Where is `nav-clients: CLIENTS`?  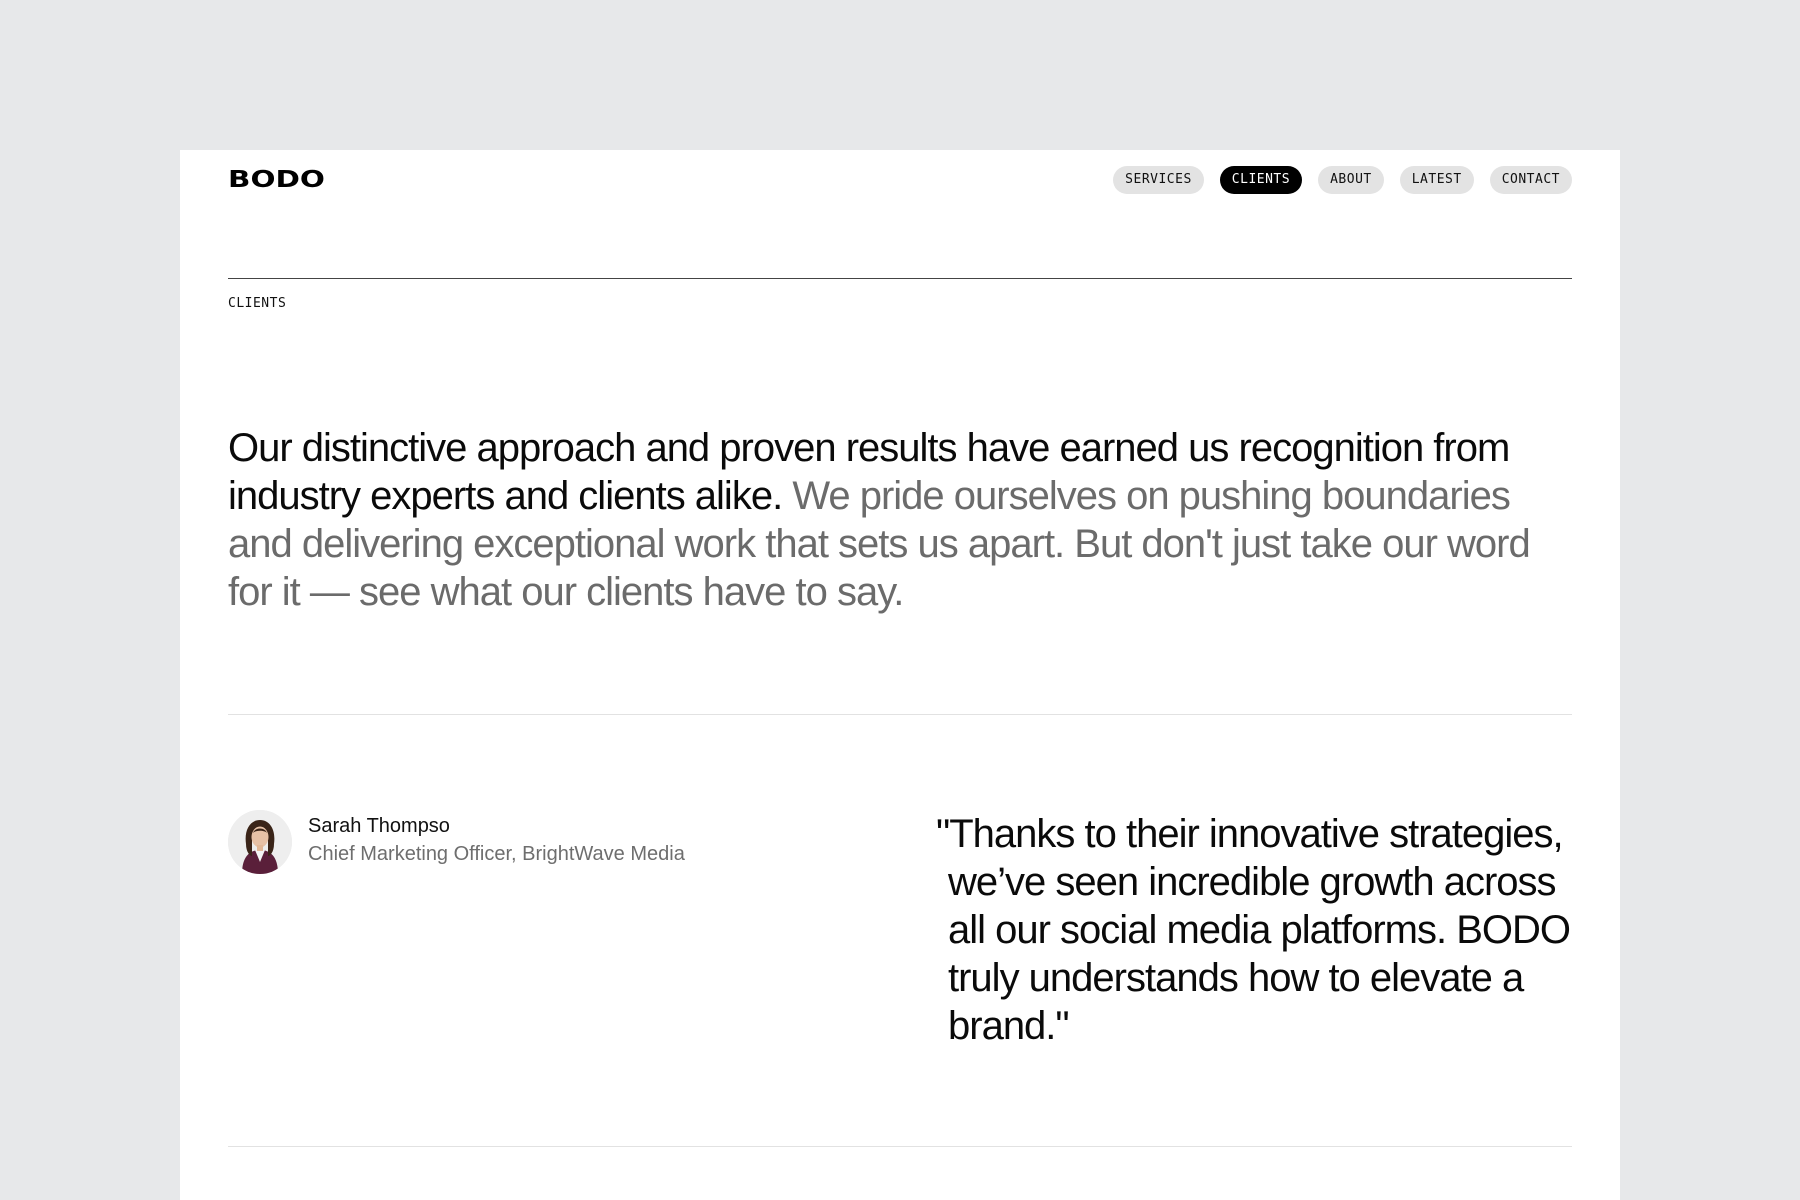 nav-clients: CLIENTS is located at coordinates (1261, 180).